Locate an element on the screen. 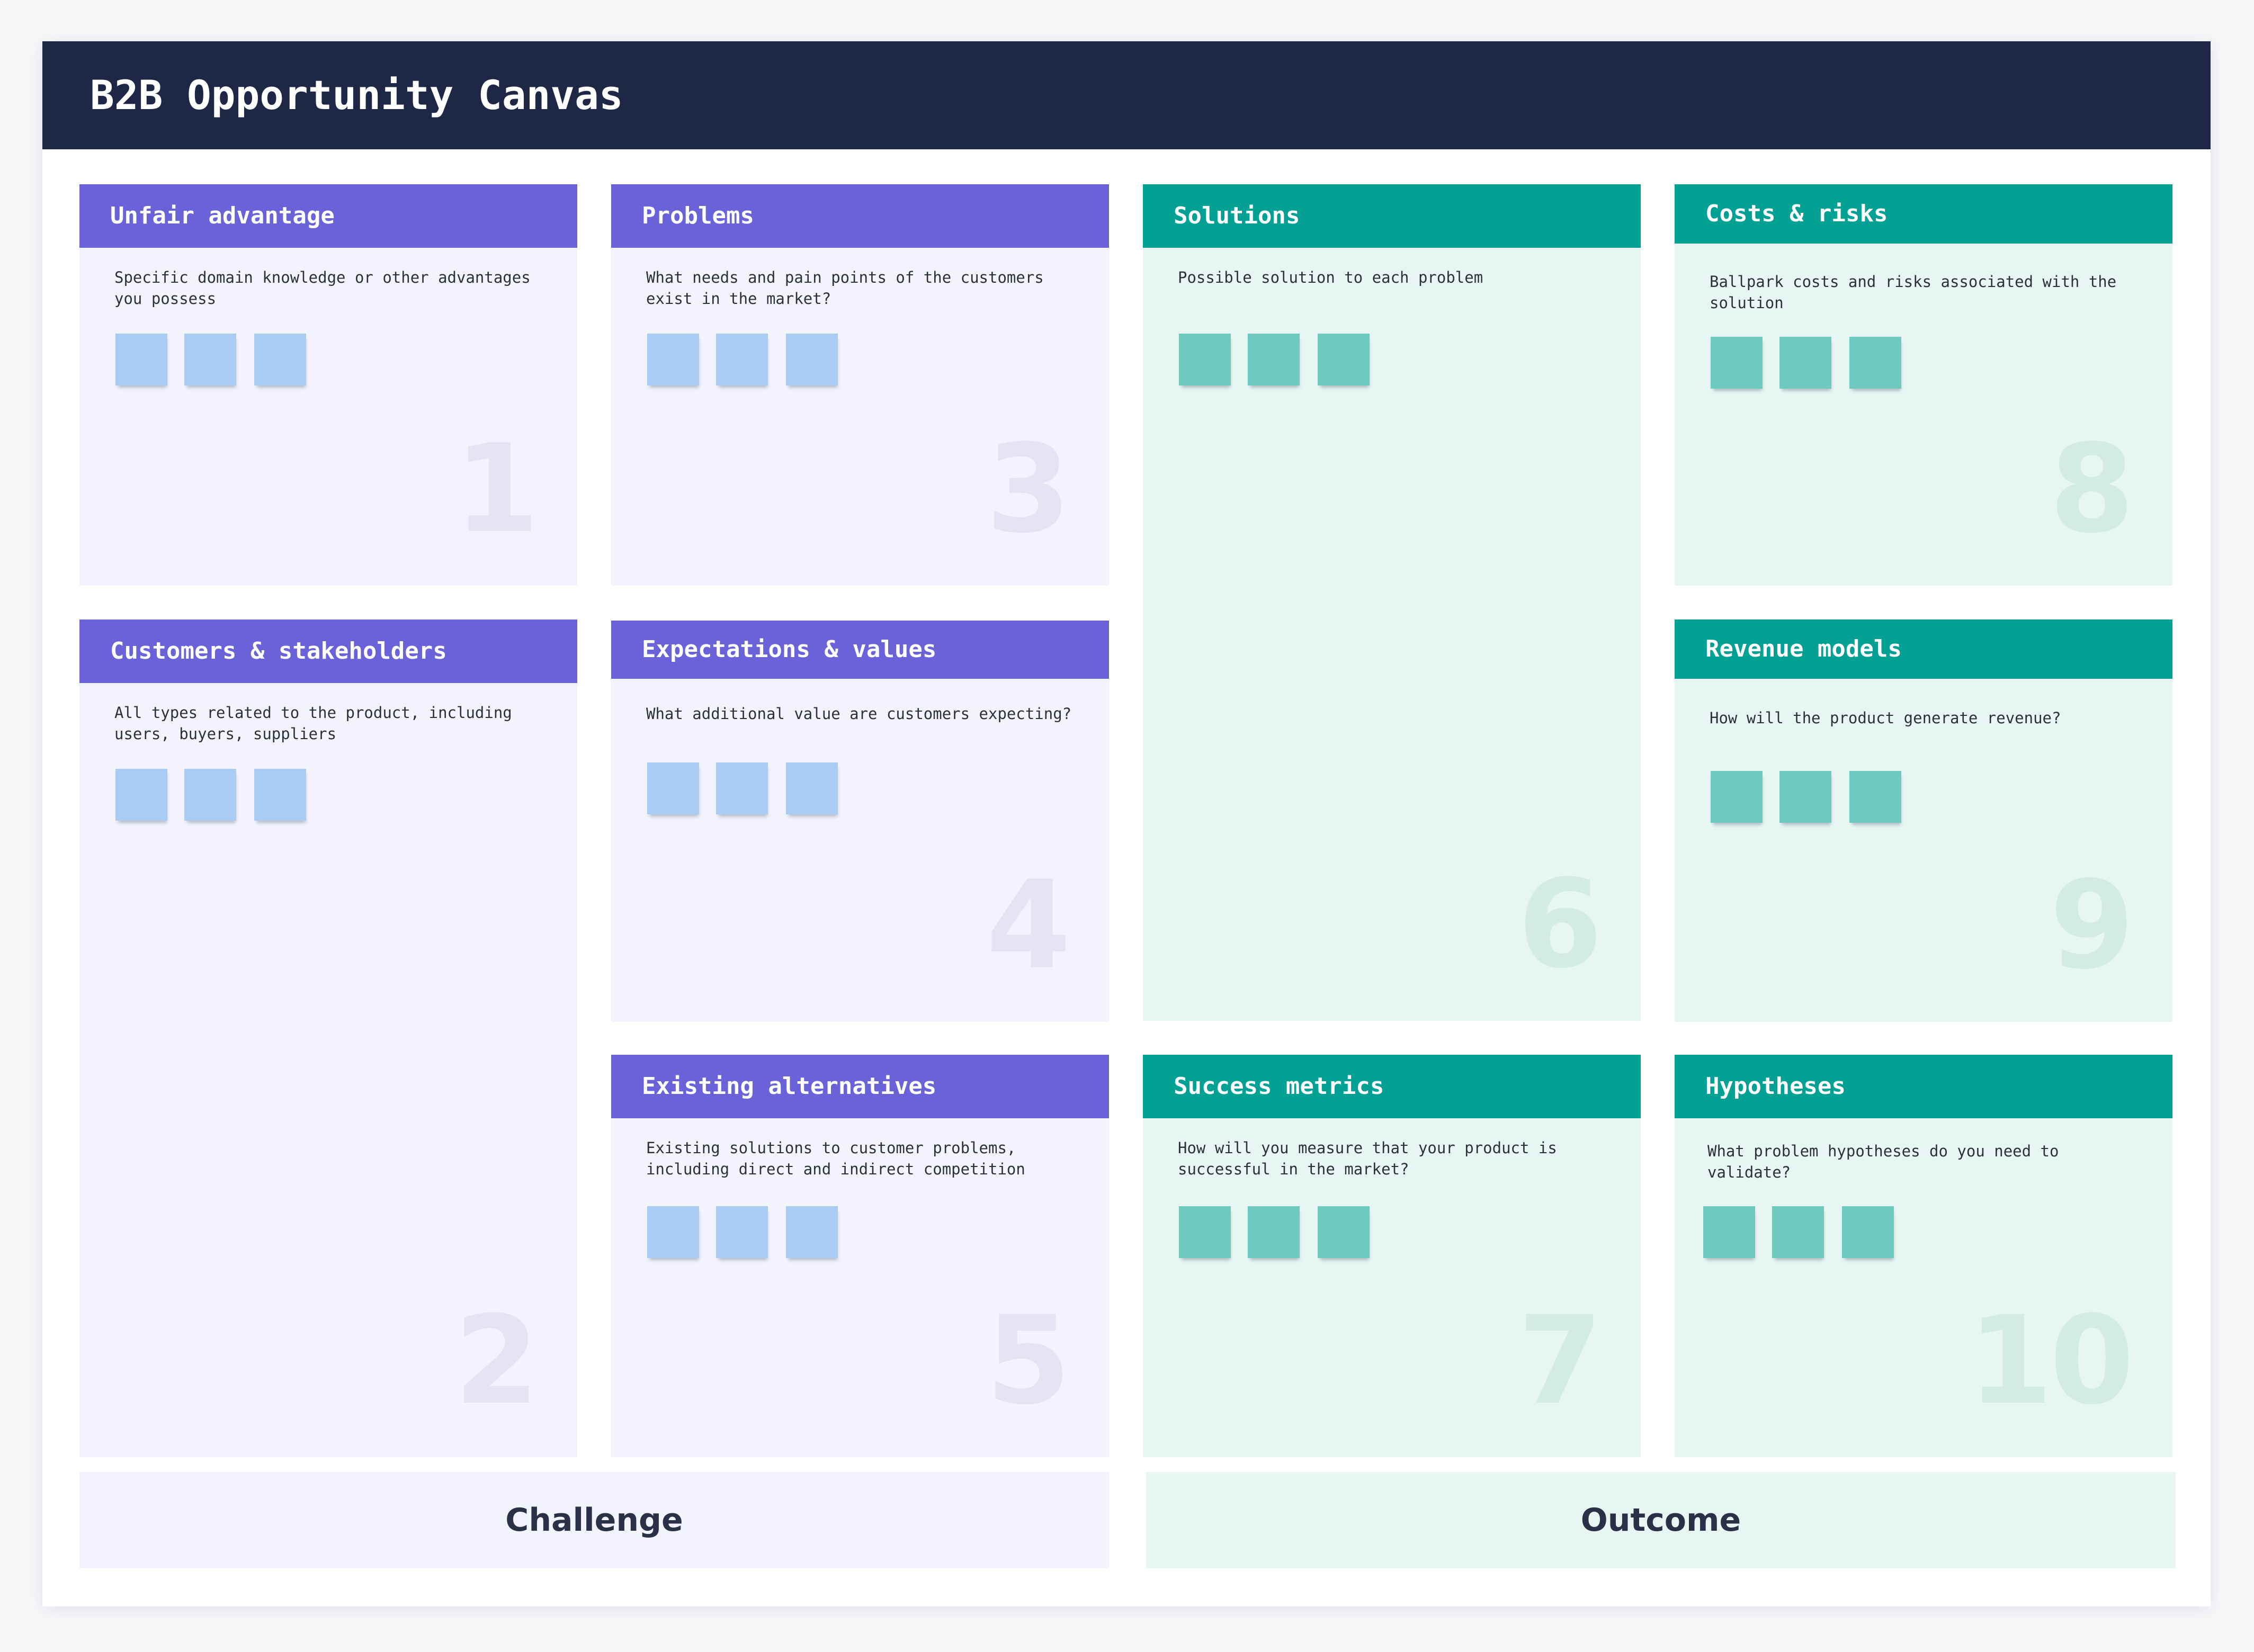 The width and height of the screenshot is (2254, 1652). card-number: 3 is located at coordinates (1028, 489).